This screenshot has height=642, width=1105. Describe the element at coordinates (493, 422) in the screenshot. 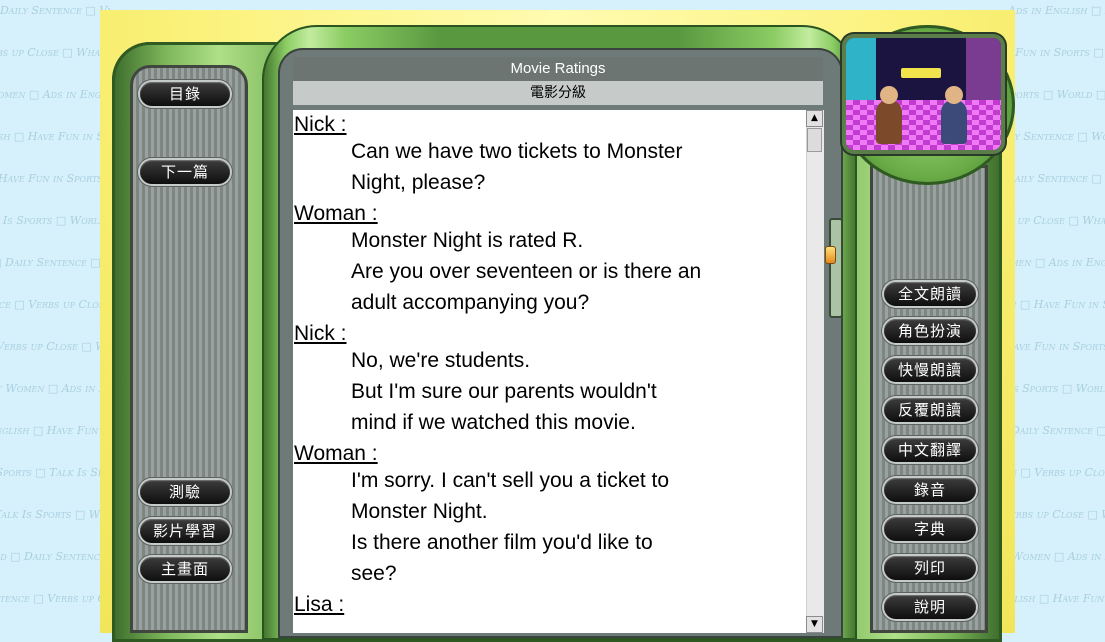

I see `dialog-line: mind if we watched this movie.` at that location.